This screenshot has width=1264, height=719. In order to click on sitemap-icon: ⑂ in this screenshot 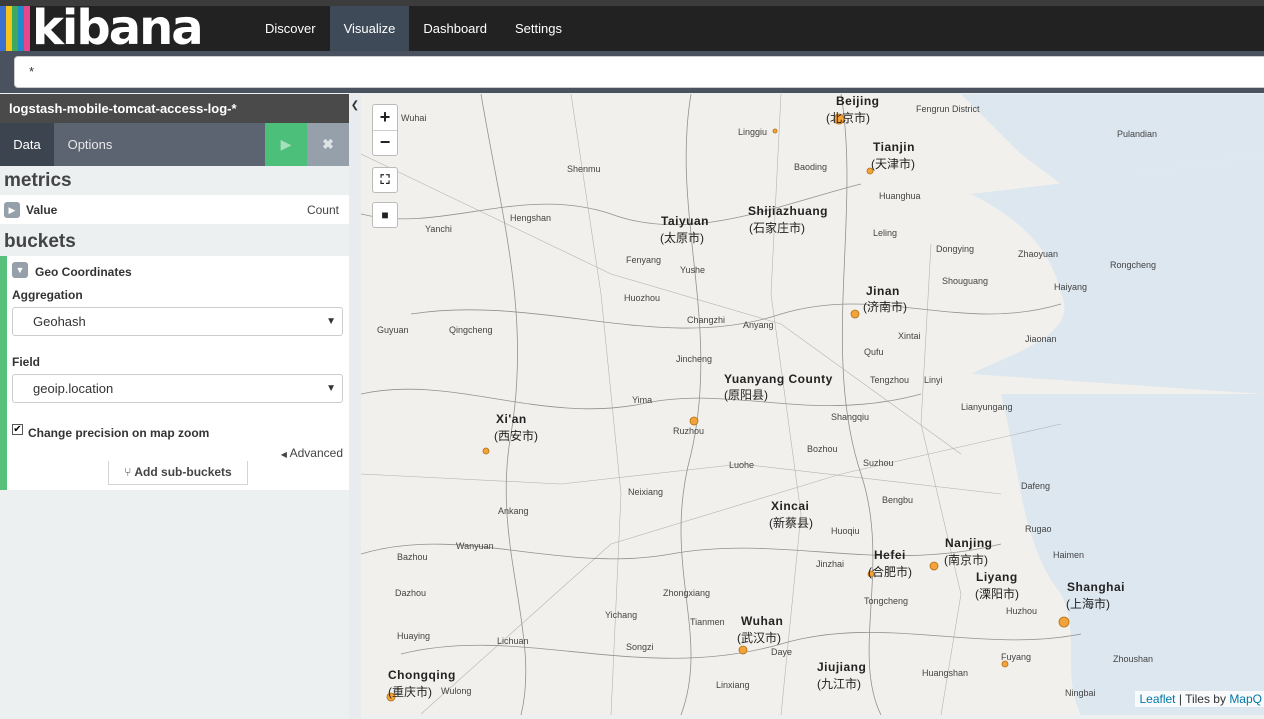, I will do `click(128, 472)`.